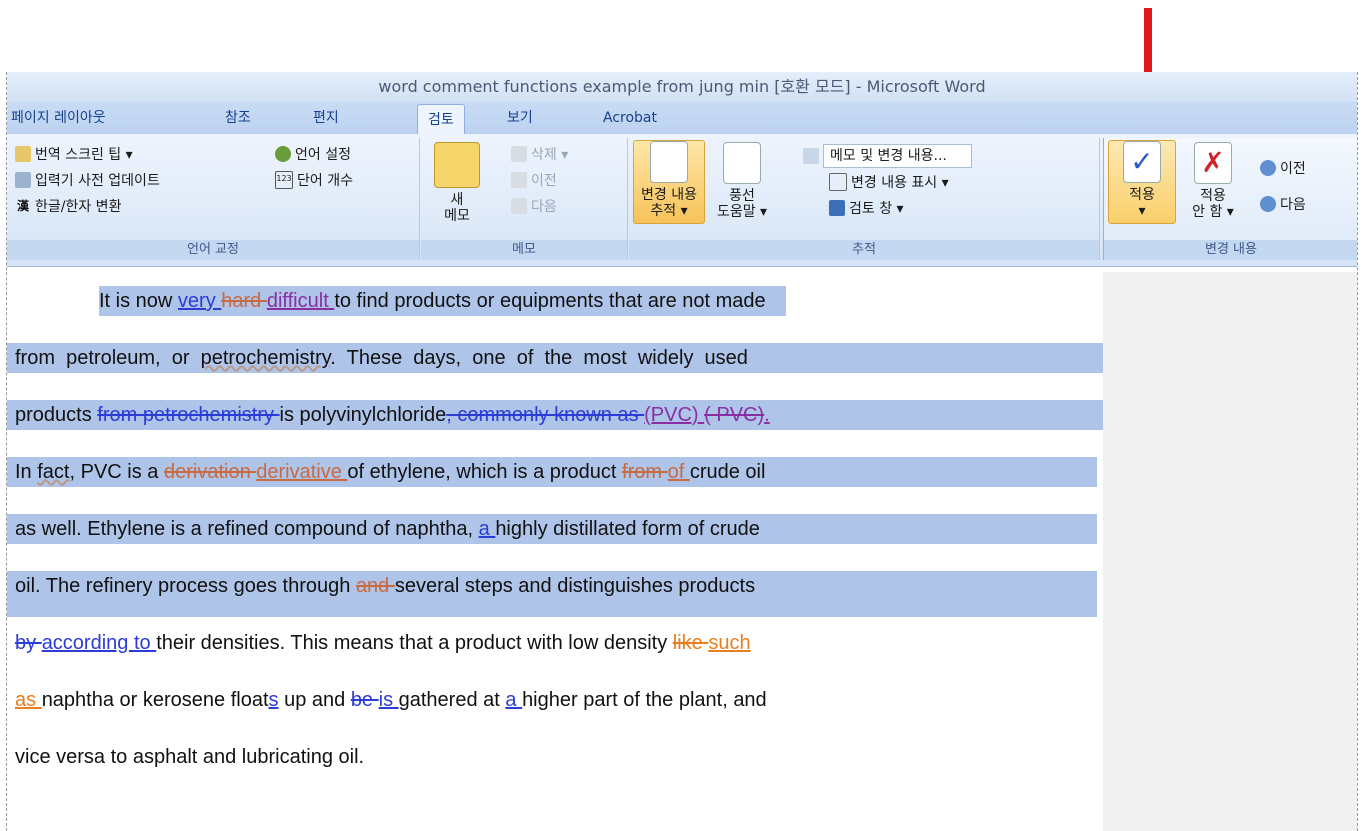  I want to click on group-comments: 새 메모 삭제 ▾ 이전 다음 메모, so click(524, 199).